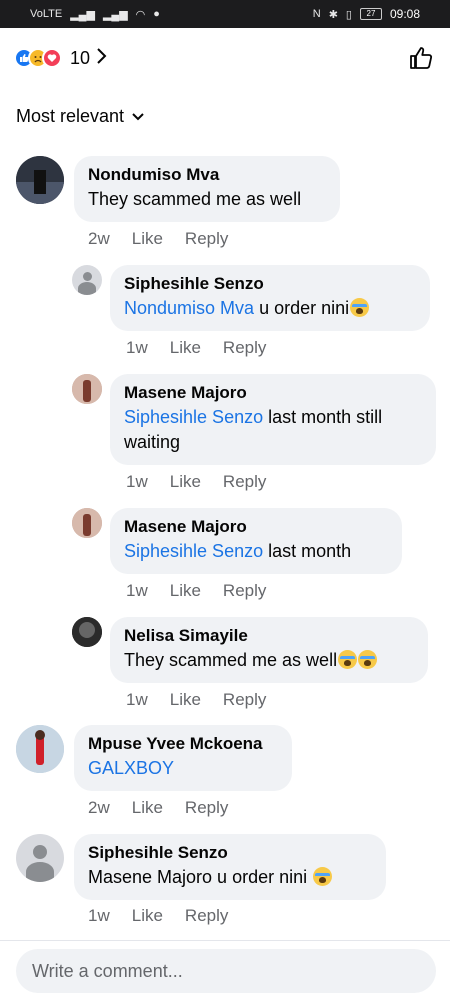 The image size is (450, 1000). I want to click on reactions-summary: 10, so click(61, 58).